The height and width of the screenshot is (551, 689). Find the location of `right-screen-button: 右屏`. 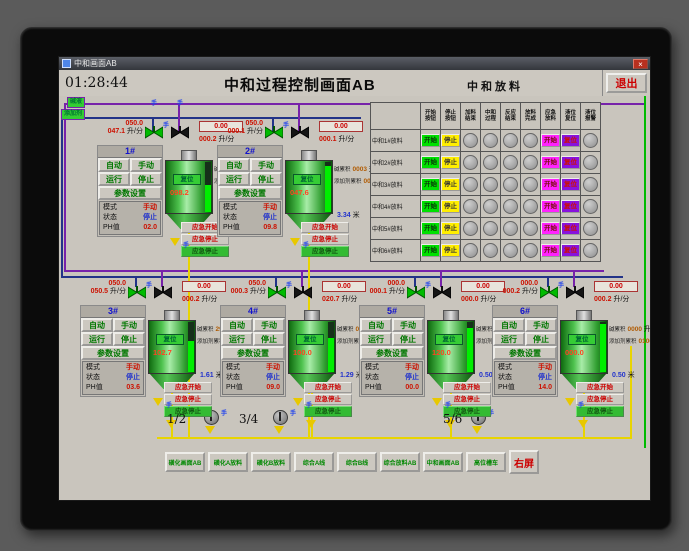

right-screen-button: 右屏 is located at coordinates (524, 462).